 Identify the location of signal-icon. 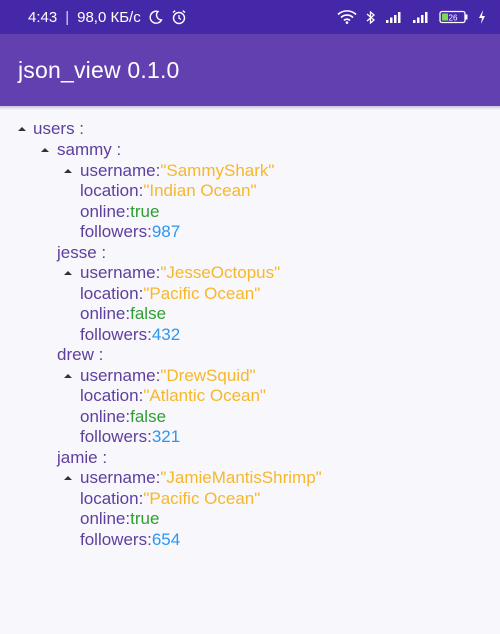
(394, 17).